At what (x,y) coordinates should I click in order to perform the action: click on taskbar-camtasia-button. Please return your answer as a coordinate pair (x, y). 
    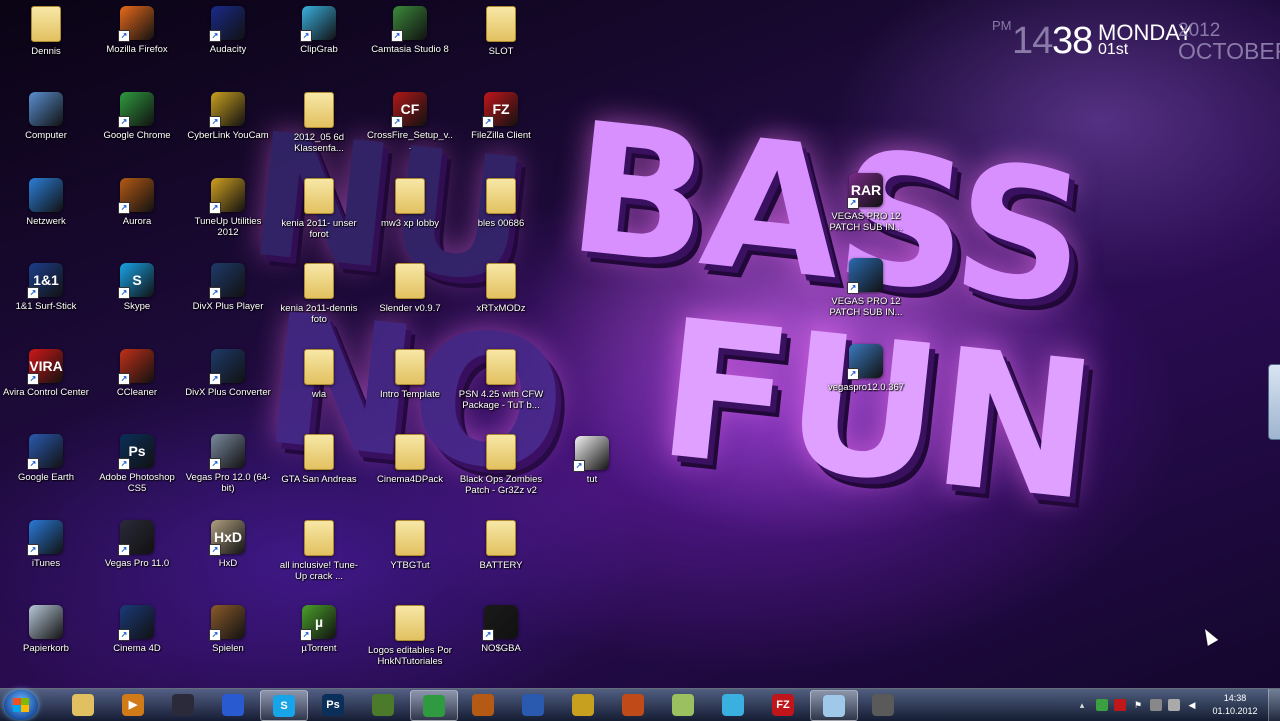
    Looking at the image, I should click on (883, 704).